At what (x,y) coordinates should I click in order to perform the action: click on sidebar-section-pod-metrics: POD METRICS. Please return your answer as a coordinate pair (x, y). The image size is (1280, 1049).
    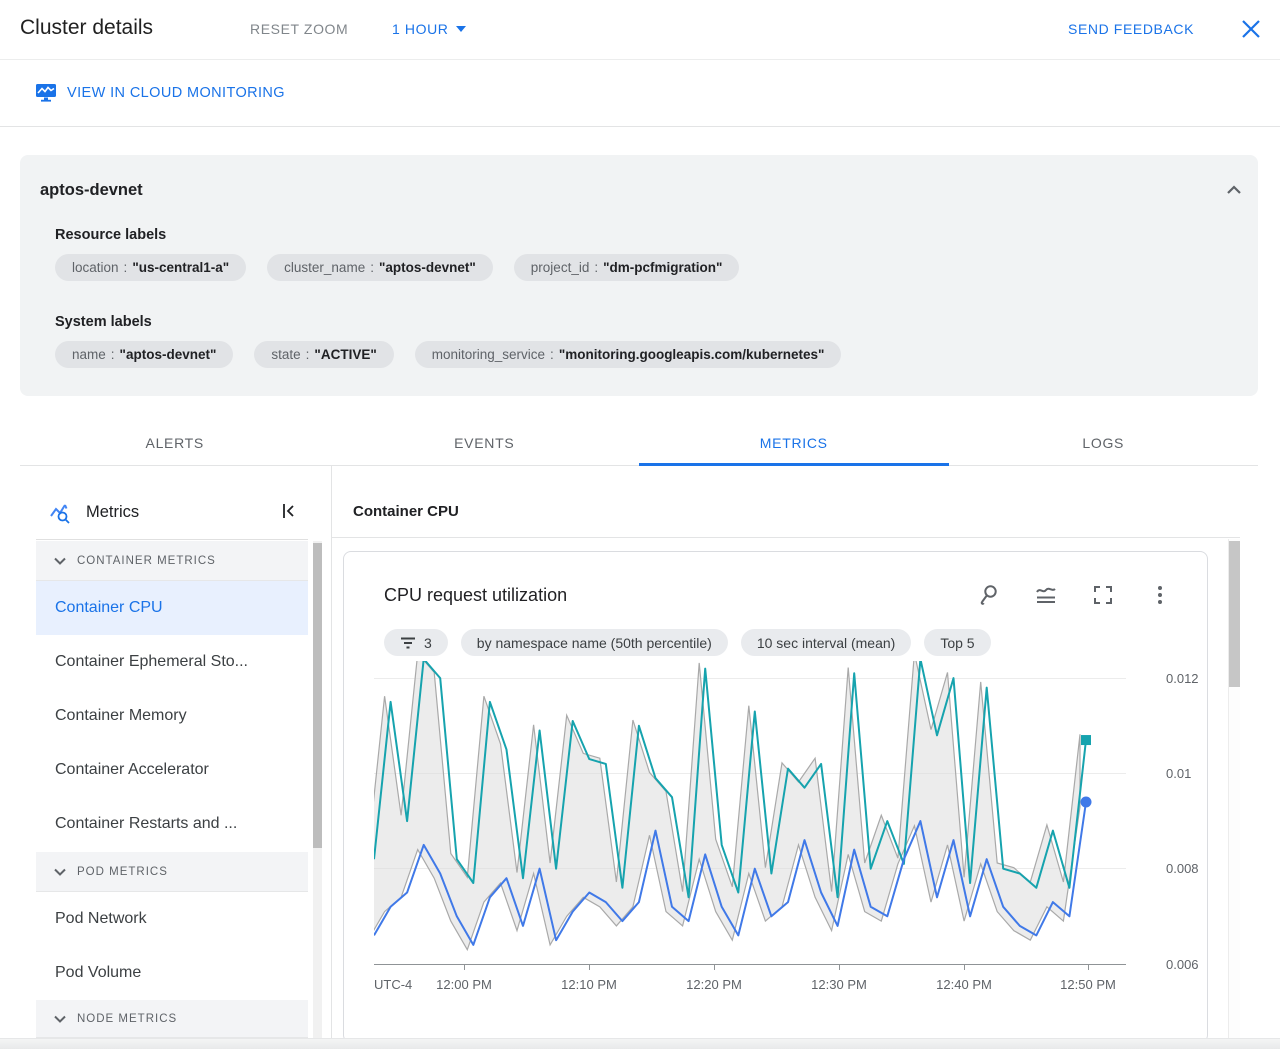
    Looking at the image, I should click on (172, 872).